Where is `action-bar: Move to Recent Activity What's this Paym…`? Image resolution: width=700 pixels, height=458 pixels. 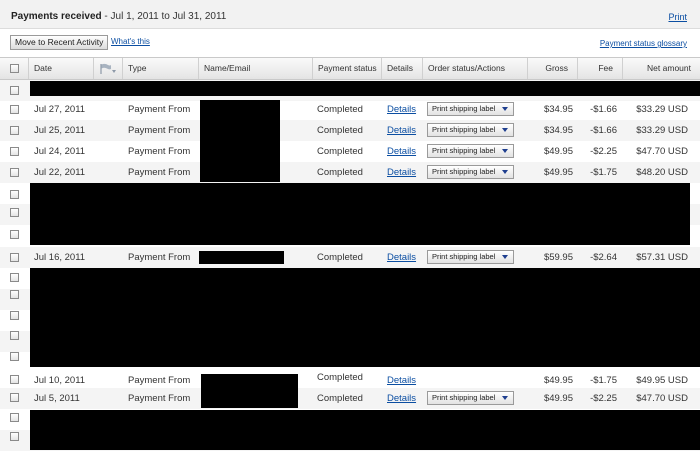
action-bar: Move to Recent Activity What's this Paym… is located at coordinates (350, 43).